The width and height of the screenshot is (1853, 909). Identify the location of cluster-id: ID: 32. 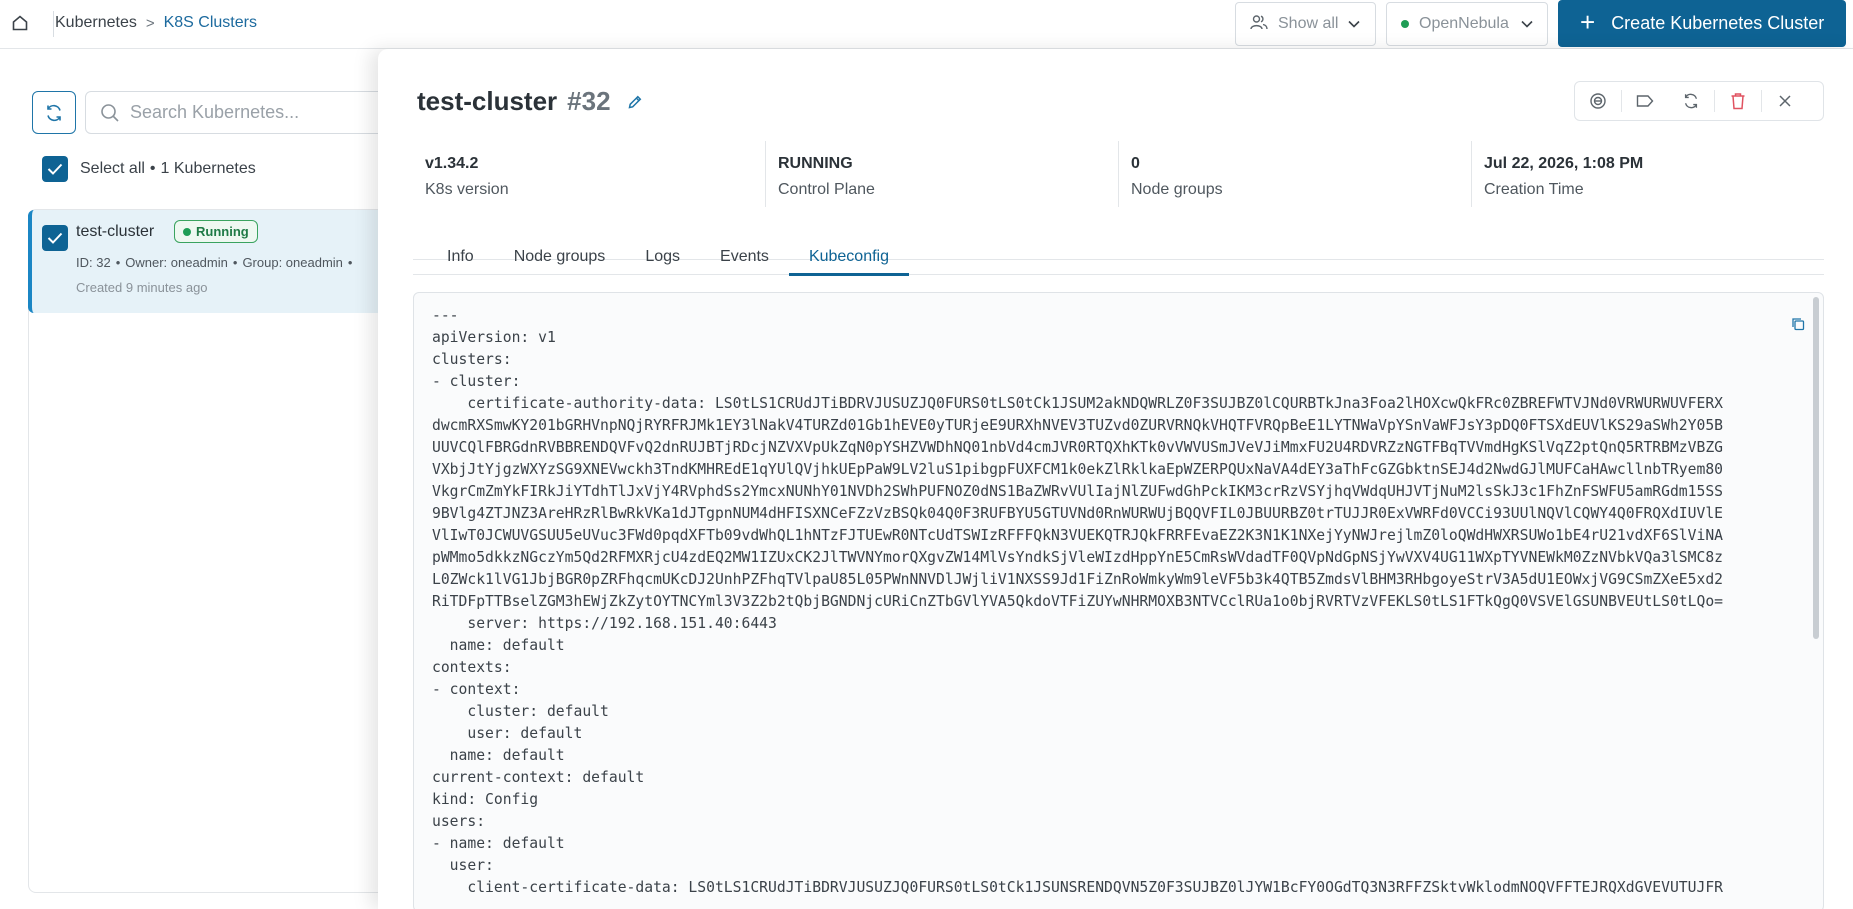
(93, 262).